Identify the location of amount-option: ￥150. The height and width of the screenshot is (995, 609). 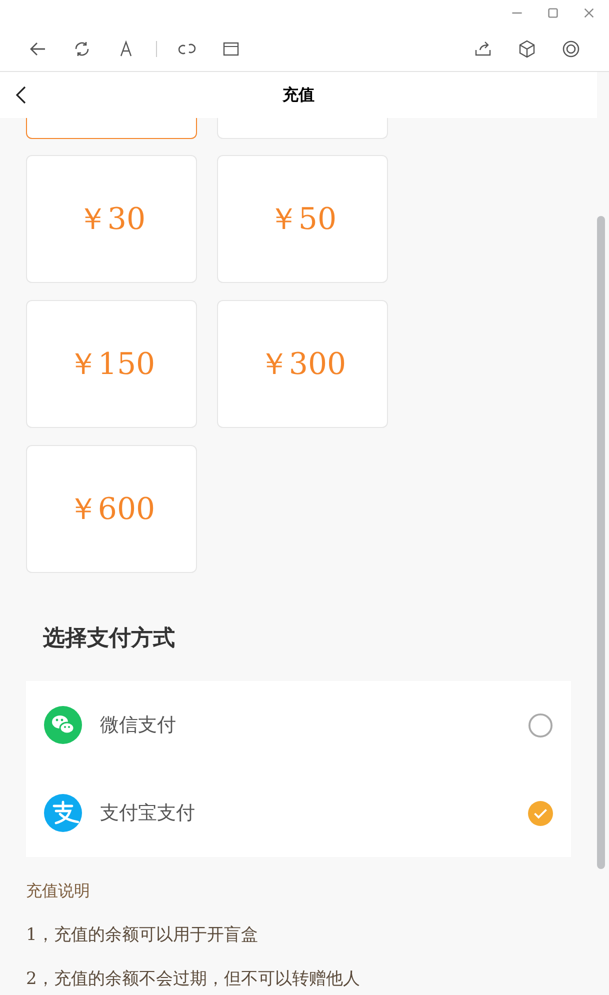
(111, 364).